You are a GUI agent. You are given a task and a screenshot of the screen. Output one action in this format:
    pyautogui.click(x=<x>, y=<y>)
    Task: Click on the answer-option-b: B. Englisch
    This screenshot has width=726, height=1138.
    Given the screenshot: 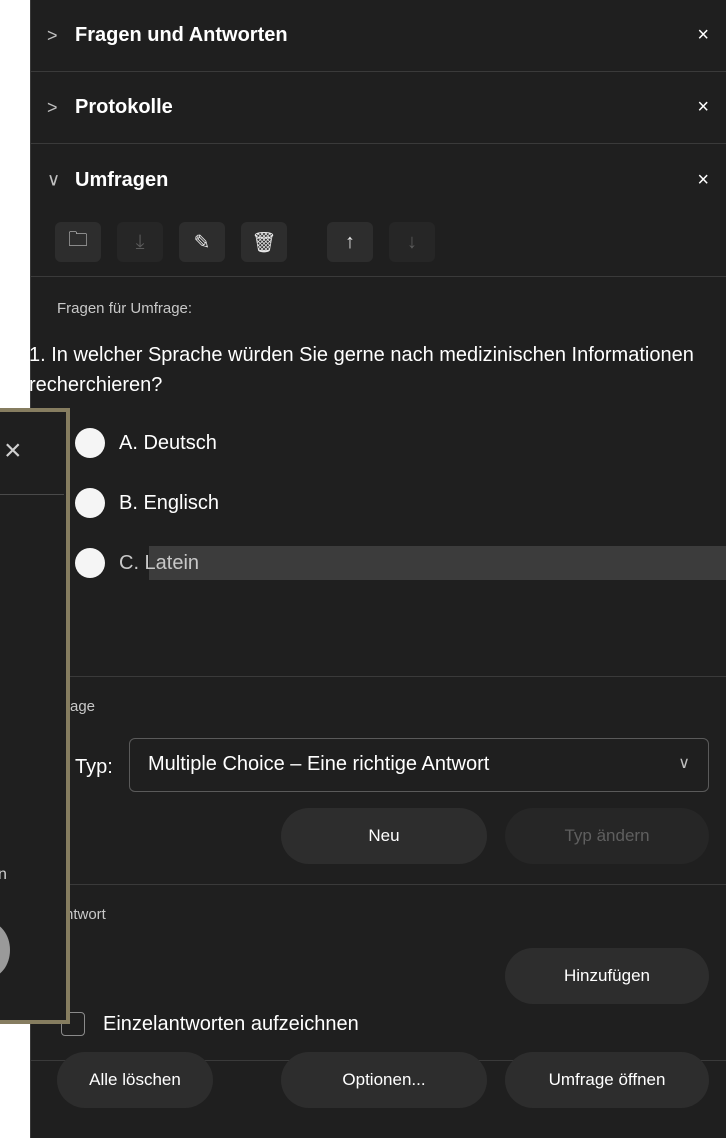 What is the action you would take?
    pyautogui.click(x=147, y=503)
    